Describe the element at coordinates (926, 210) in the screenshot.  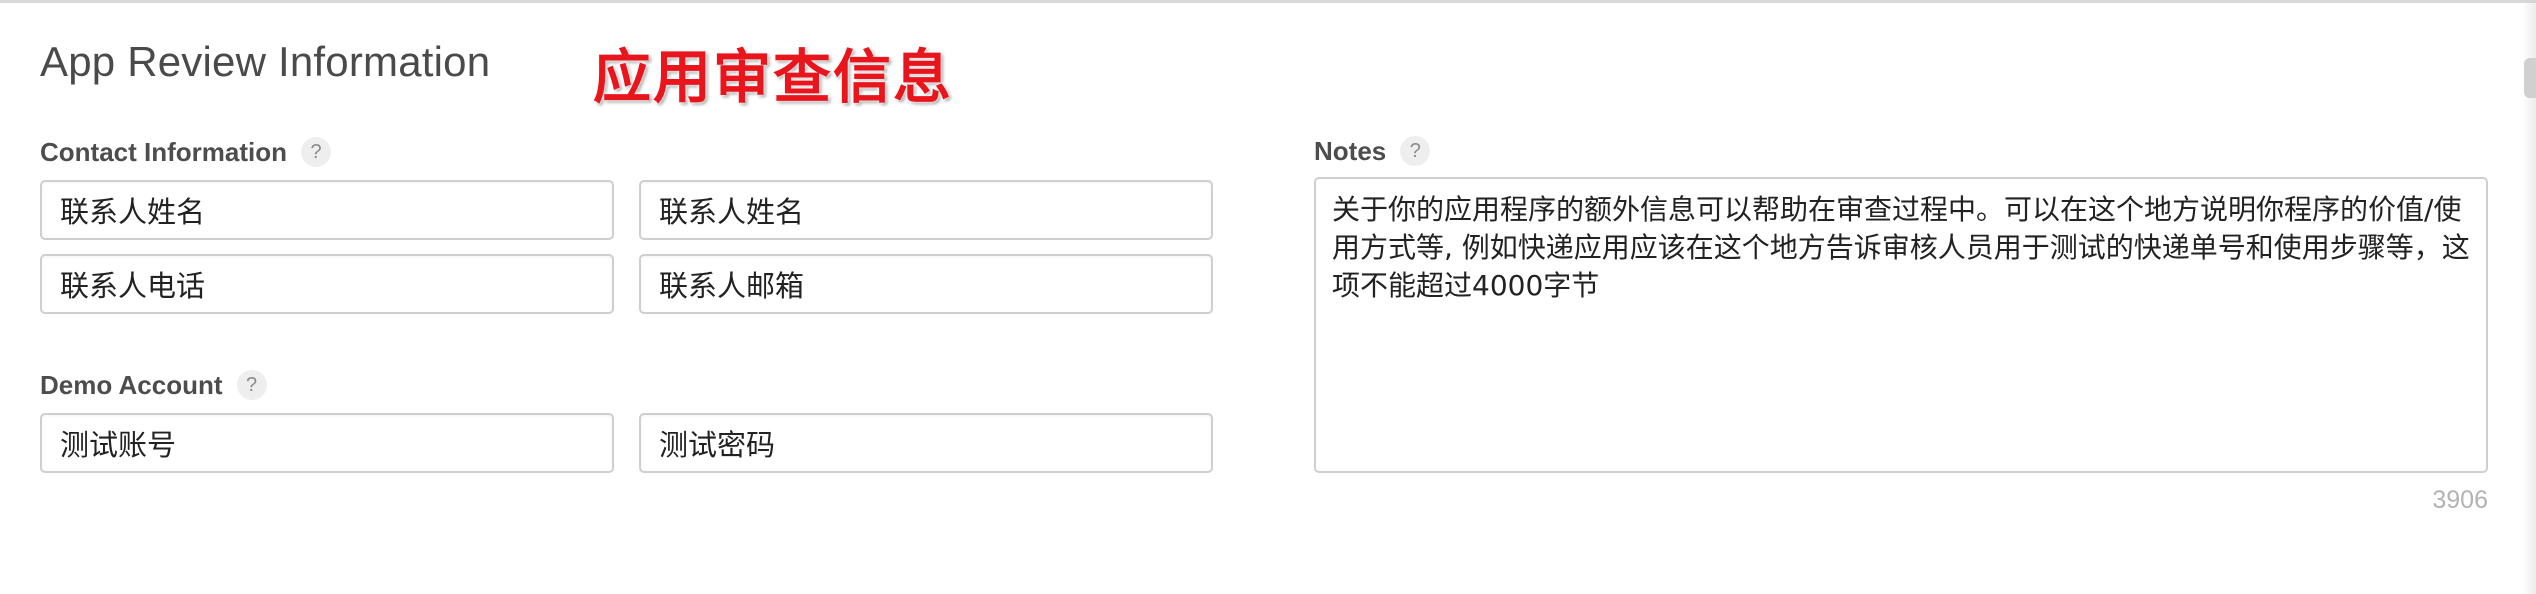
I see `contact-last-name-input: 联系人姓名` at that location.